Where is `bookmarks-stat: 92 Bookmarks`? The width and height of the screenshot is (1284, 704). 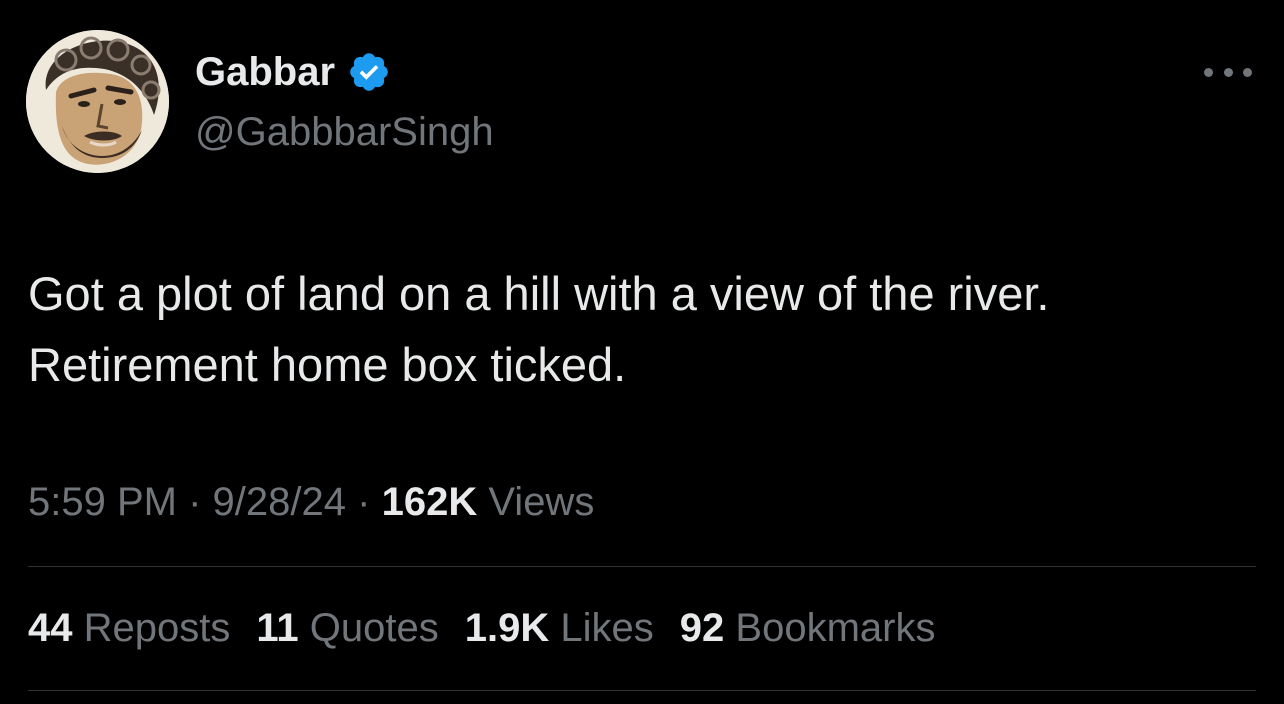 bookmarks-stat: 92 Bookmarks is located at coordinates (808, 628).